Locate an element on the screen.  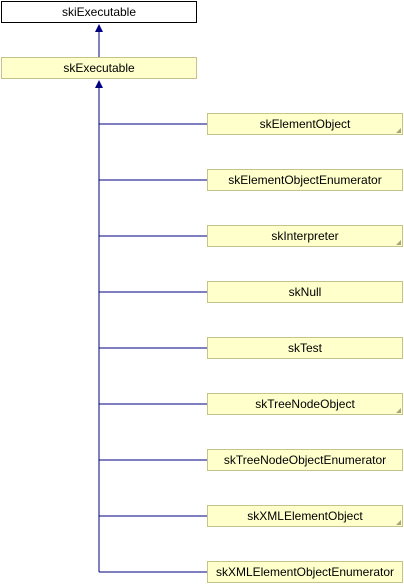
node-label: skiExecutable is located at coordinates (99, 12).